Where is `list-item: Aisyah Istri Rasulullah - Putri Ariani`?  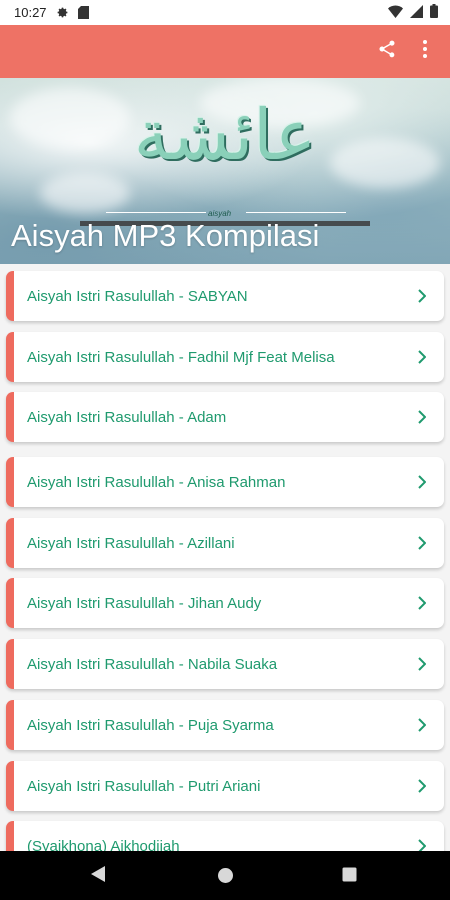 list-item: Aisyah Istri Rasulullah - Putri Ariani is located at coordinates (225, 786).